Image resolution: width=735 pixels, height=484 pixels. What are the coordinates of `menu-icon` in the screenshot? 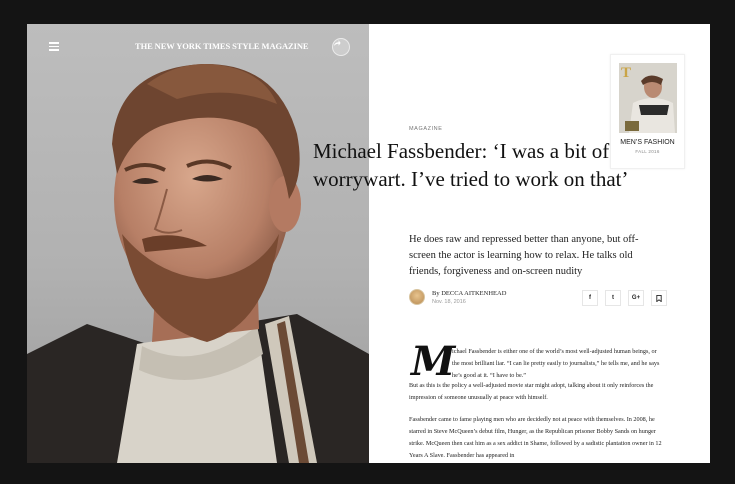 It's located at (54, 46).